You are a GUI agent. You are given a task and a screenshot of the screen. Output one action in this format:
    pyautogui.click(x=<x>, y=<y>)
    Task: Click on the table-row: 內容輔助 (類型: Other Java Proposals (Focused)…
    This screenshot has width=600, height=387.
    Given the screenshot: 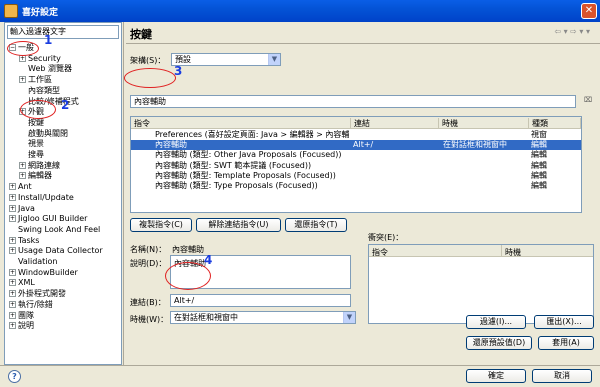 What is the action you would take?
    pyautogui.click(x=356, y=155)
    